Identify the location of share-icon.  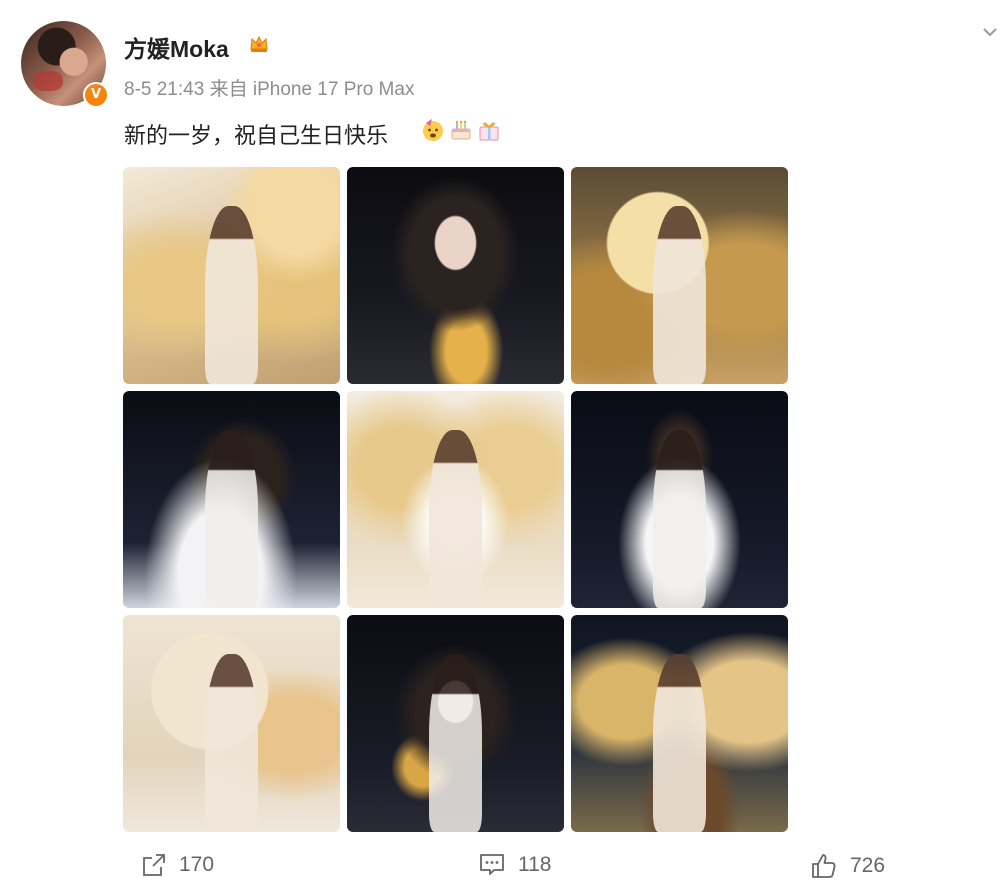
(154, 865).